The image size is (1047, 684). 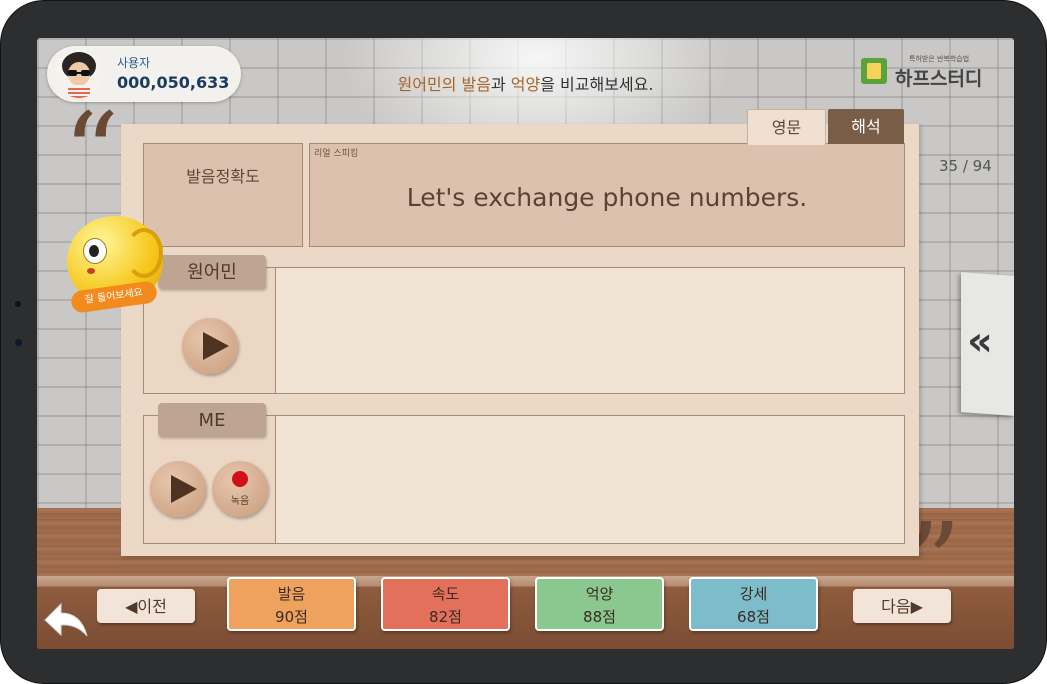 I want to click on native-play-button, so click(x=210, y=346).